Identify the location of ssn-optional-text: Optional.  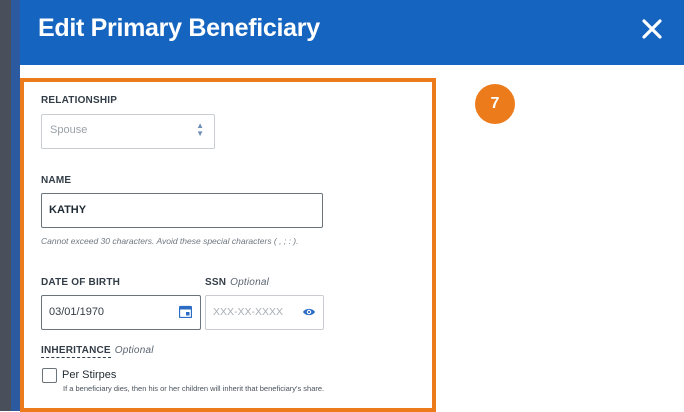
(250, 282).